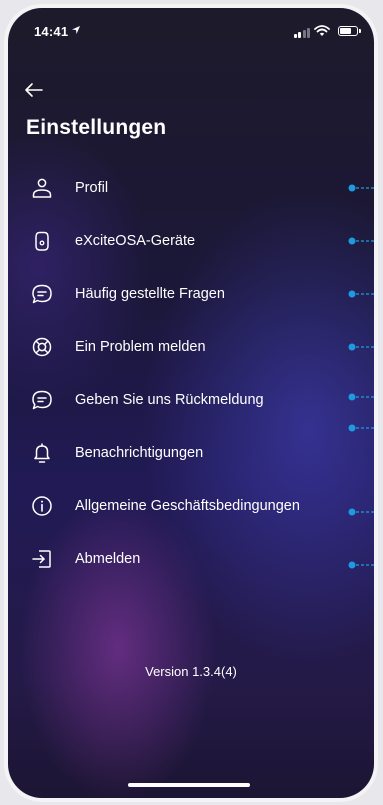  I want to click on cellular-signal-icon, so click(301, 33).